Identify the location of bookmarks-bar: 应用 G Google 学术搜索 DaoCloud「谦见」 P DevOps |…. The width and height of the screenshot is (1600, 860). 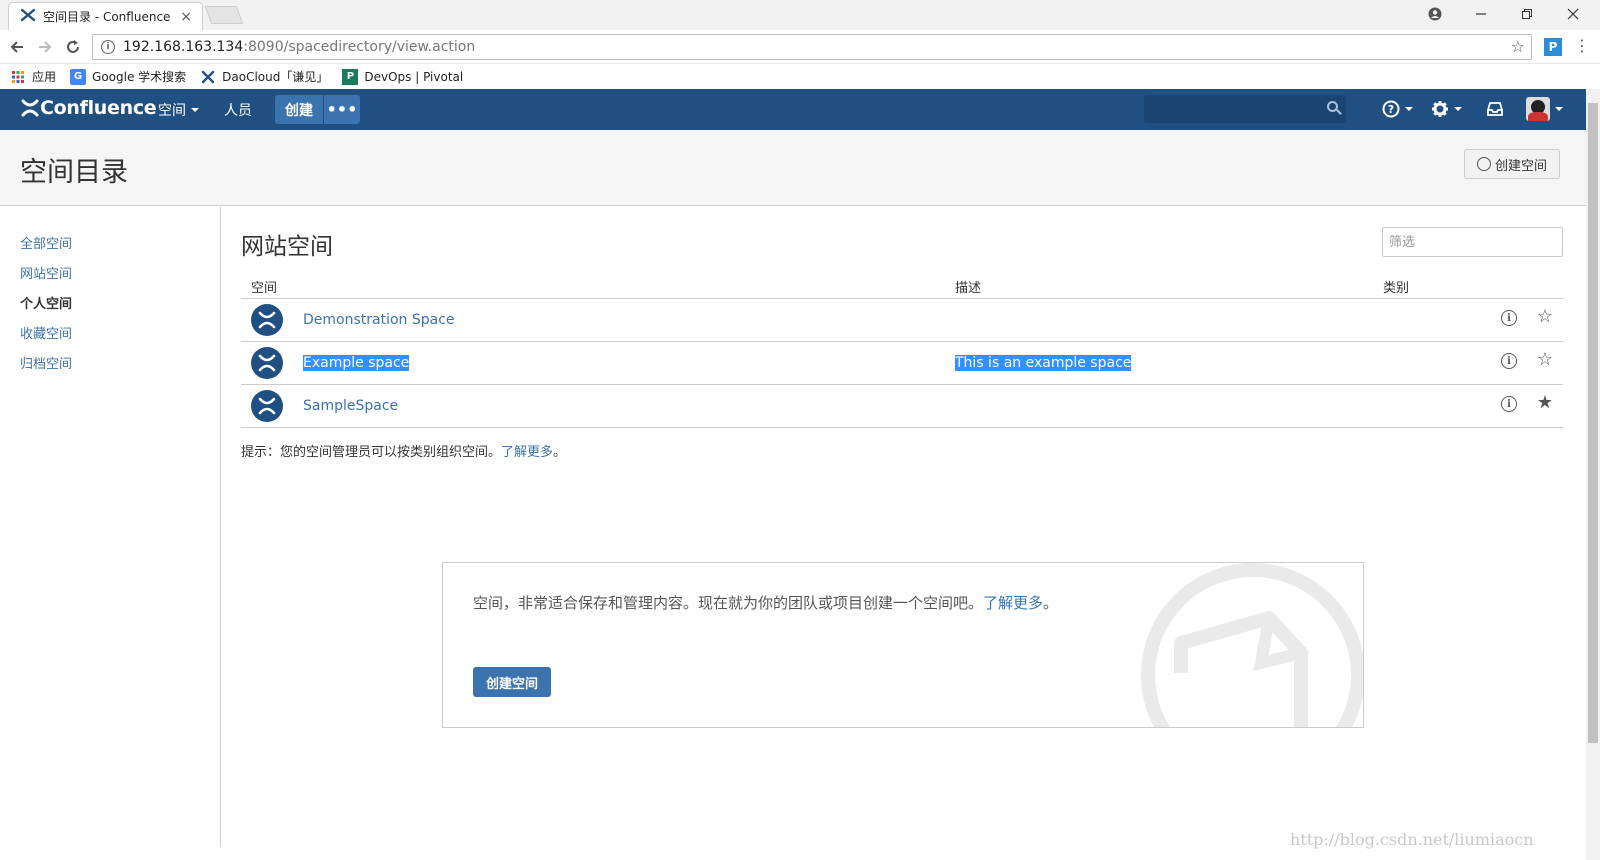
(800, 76).